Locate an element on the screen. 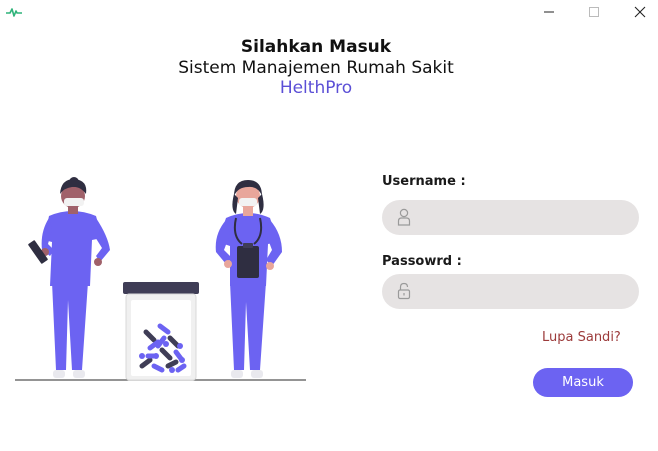 The image size is (658, 451). password-label: Passowrd : is located at coordinates (422, 261).